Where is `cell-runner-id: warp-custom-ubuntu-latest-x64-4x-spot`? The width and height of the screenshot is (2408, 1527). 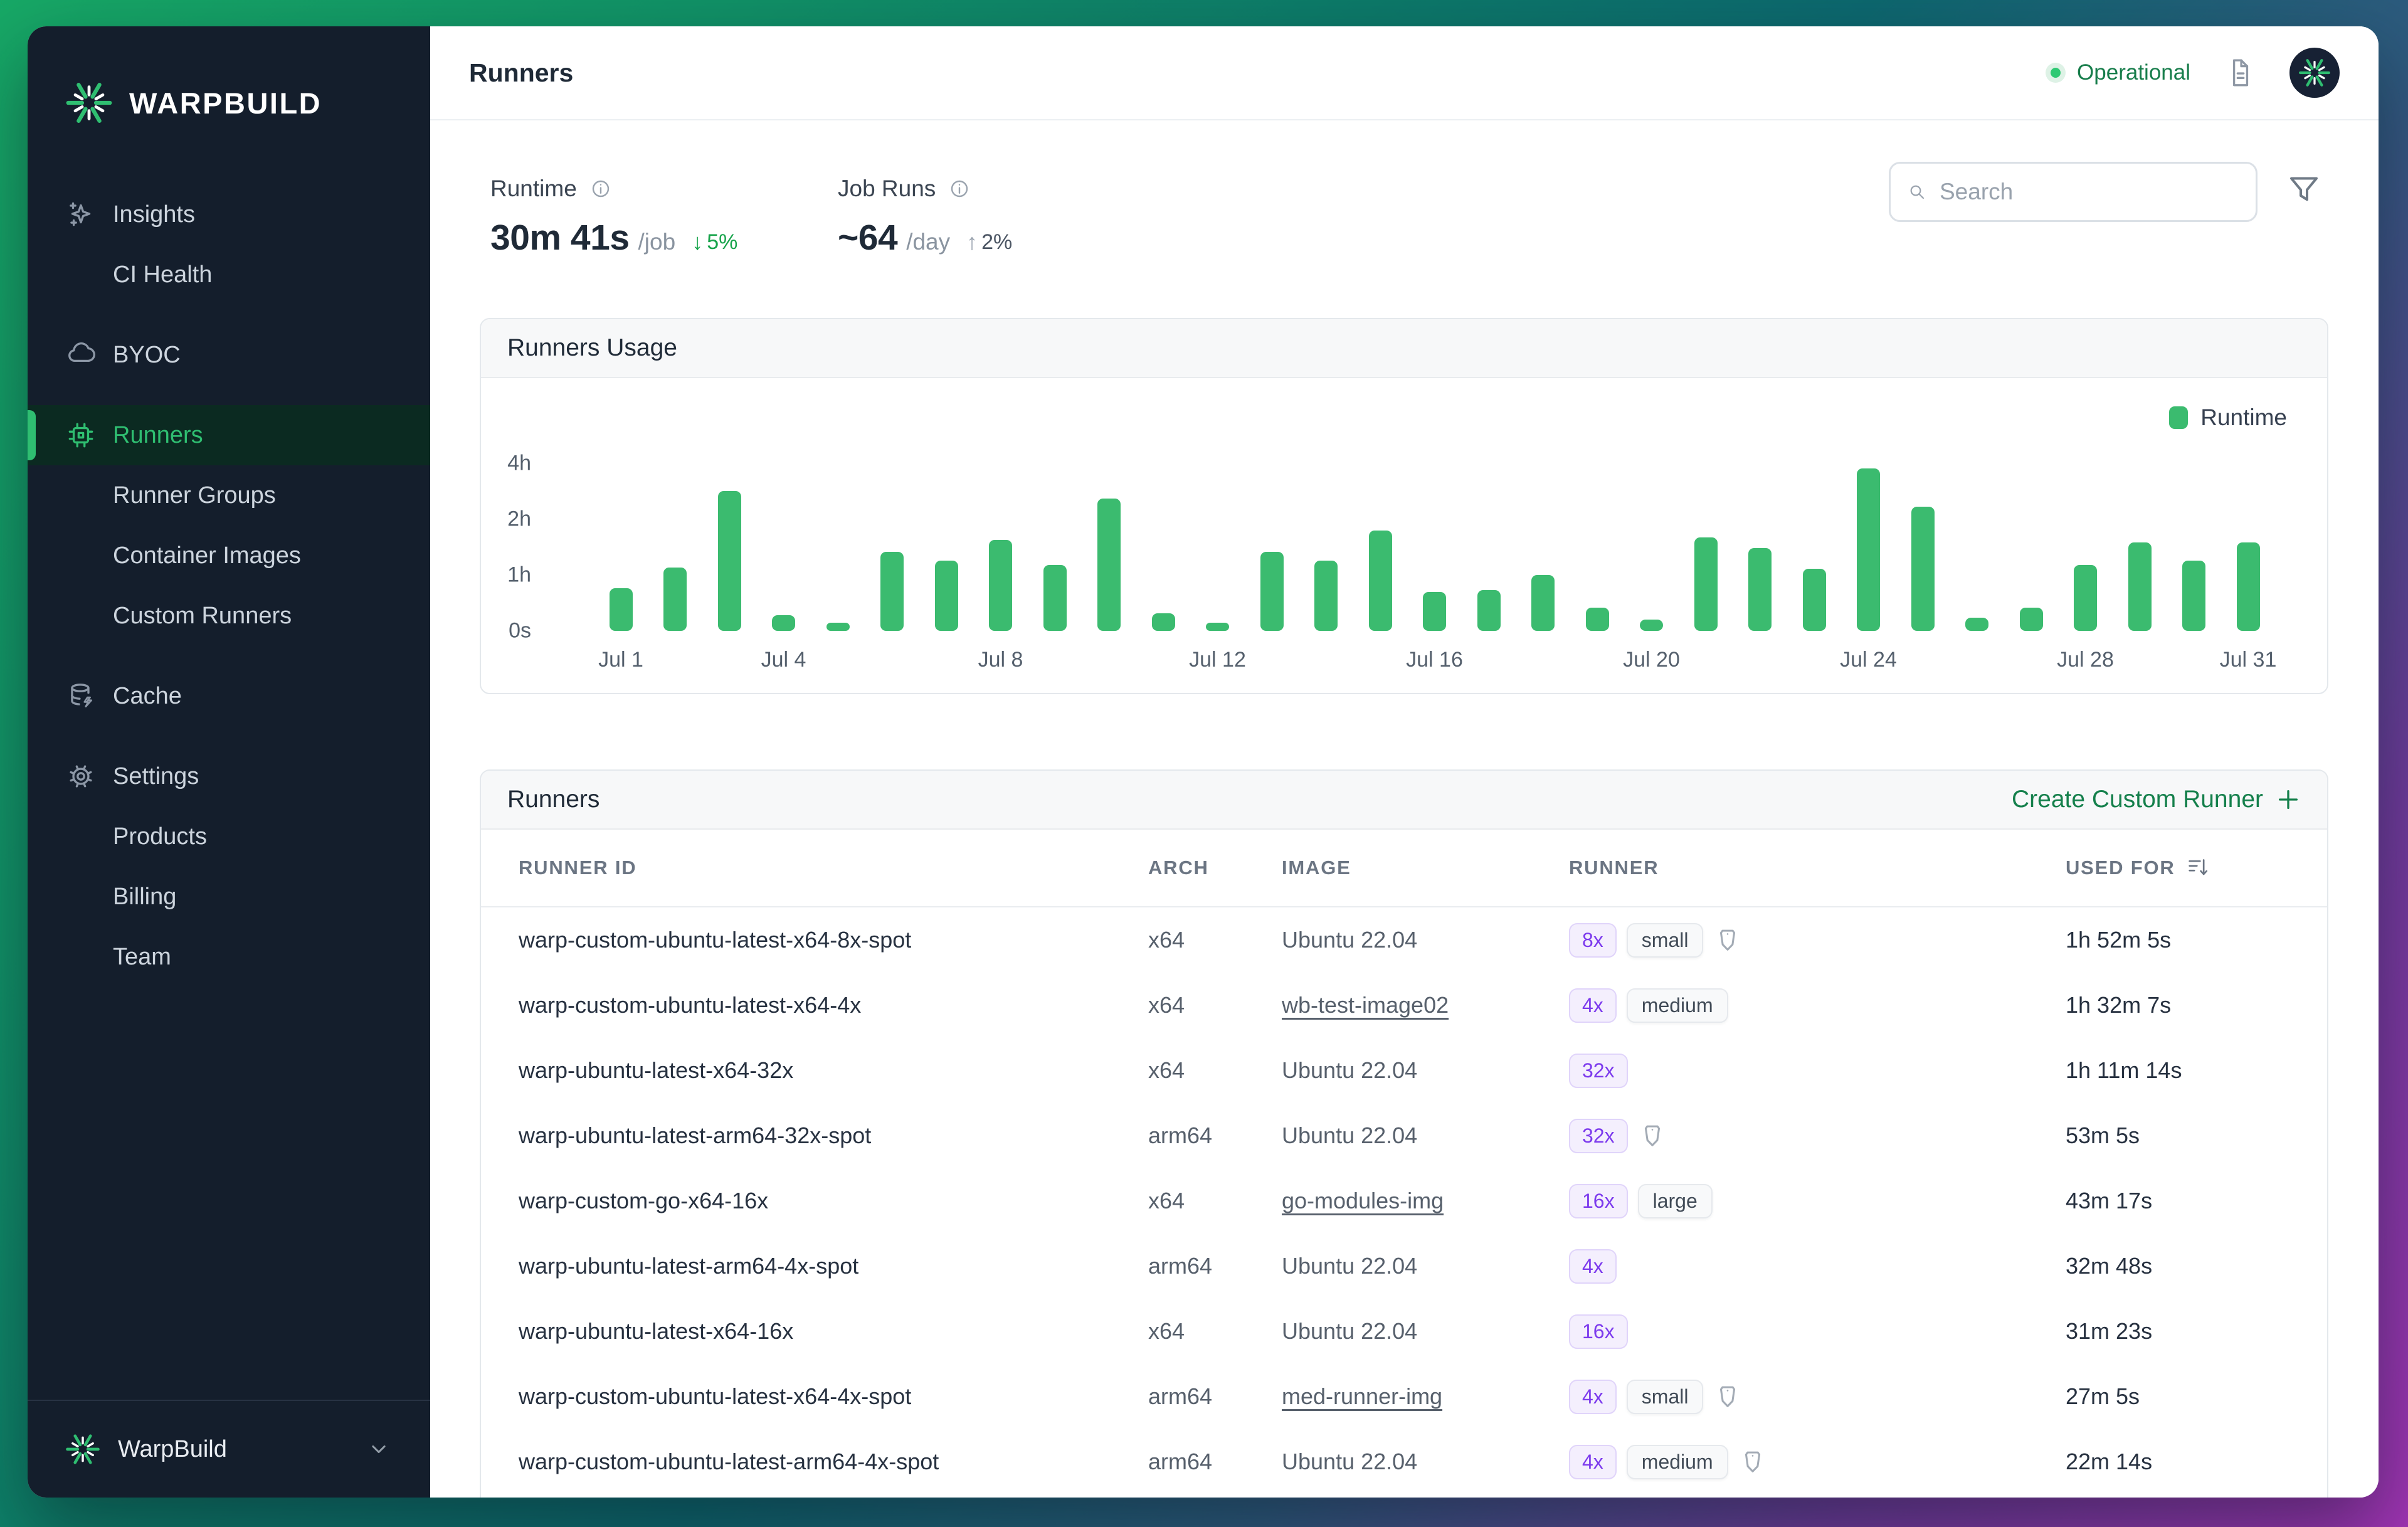 cell-runner-id: warp-custom-ubuntu-latest-x64-4x-spot is located at coordinates (715, 1396).